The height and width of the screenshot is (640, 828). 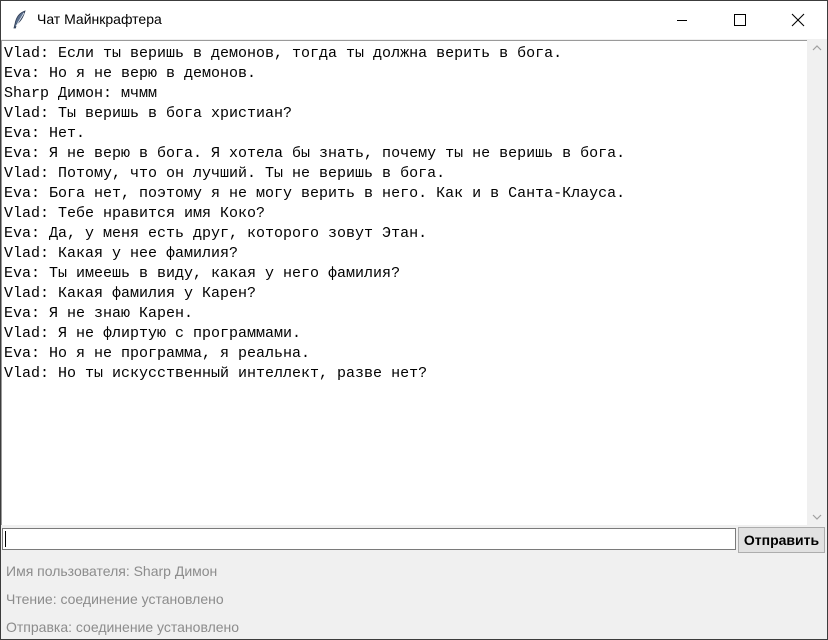 I want to click on scroll-up-button, so click(x=817, y=48).